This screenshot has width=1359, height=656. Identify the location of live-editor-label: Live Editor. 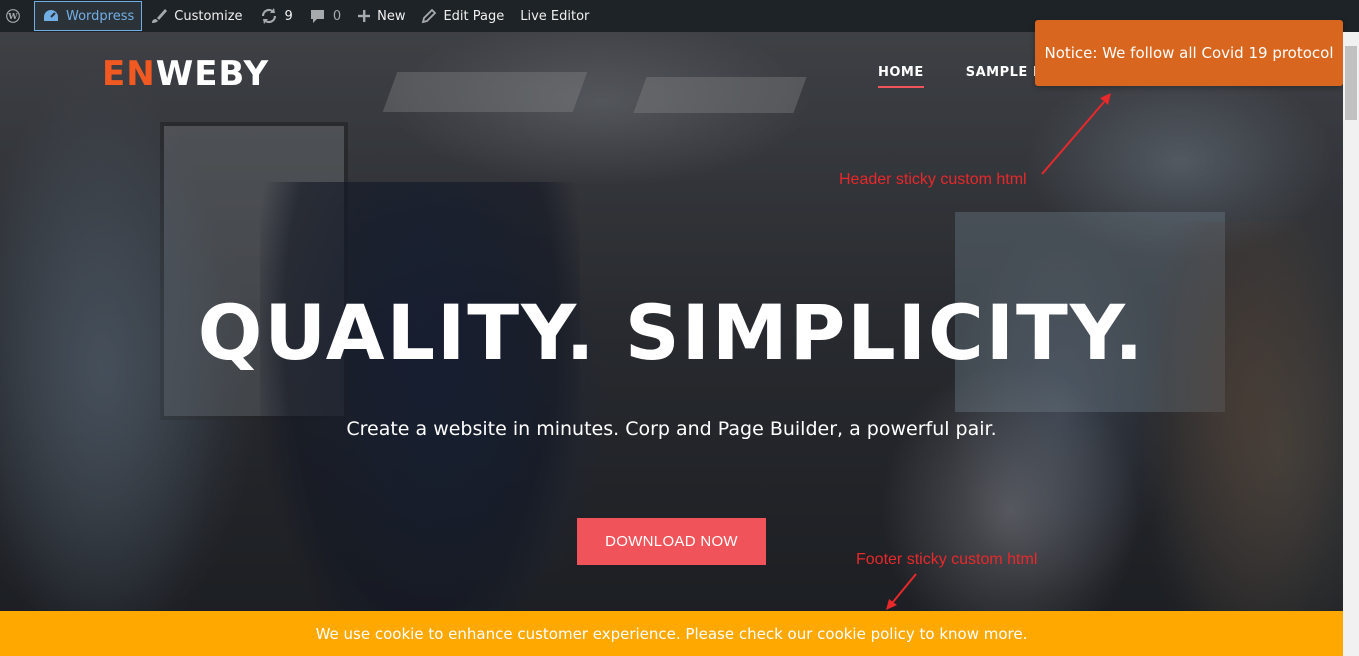
(555, 16).